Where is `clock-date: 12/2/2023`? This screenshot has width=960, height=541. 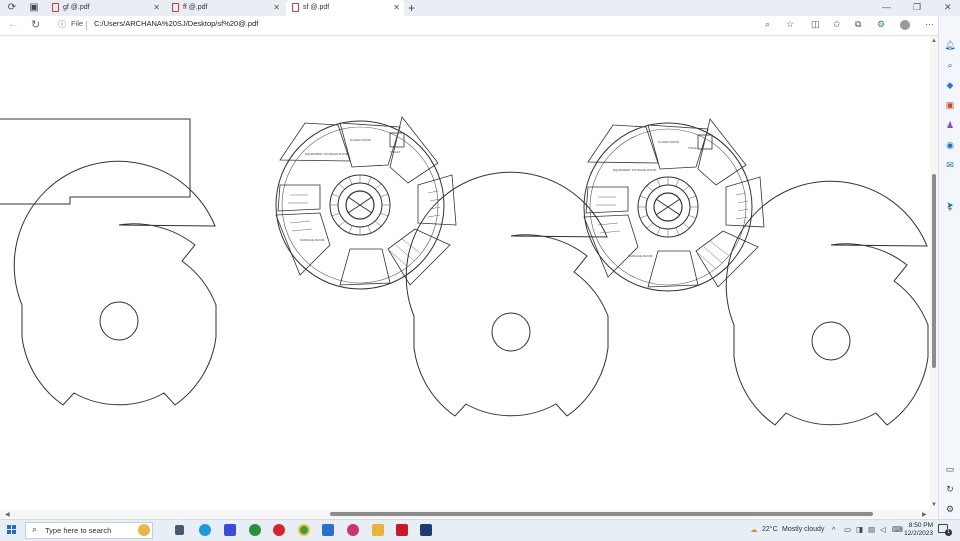
clock-date: 12/2/2023 is located at coordinates (918, 533).